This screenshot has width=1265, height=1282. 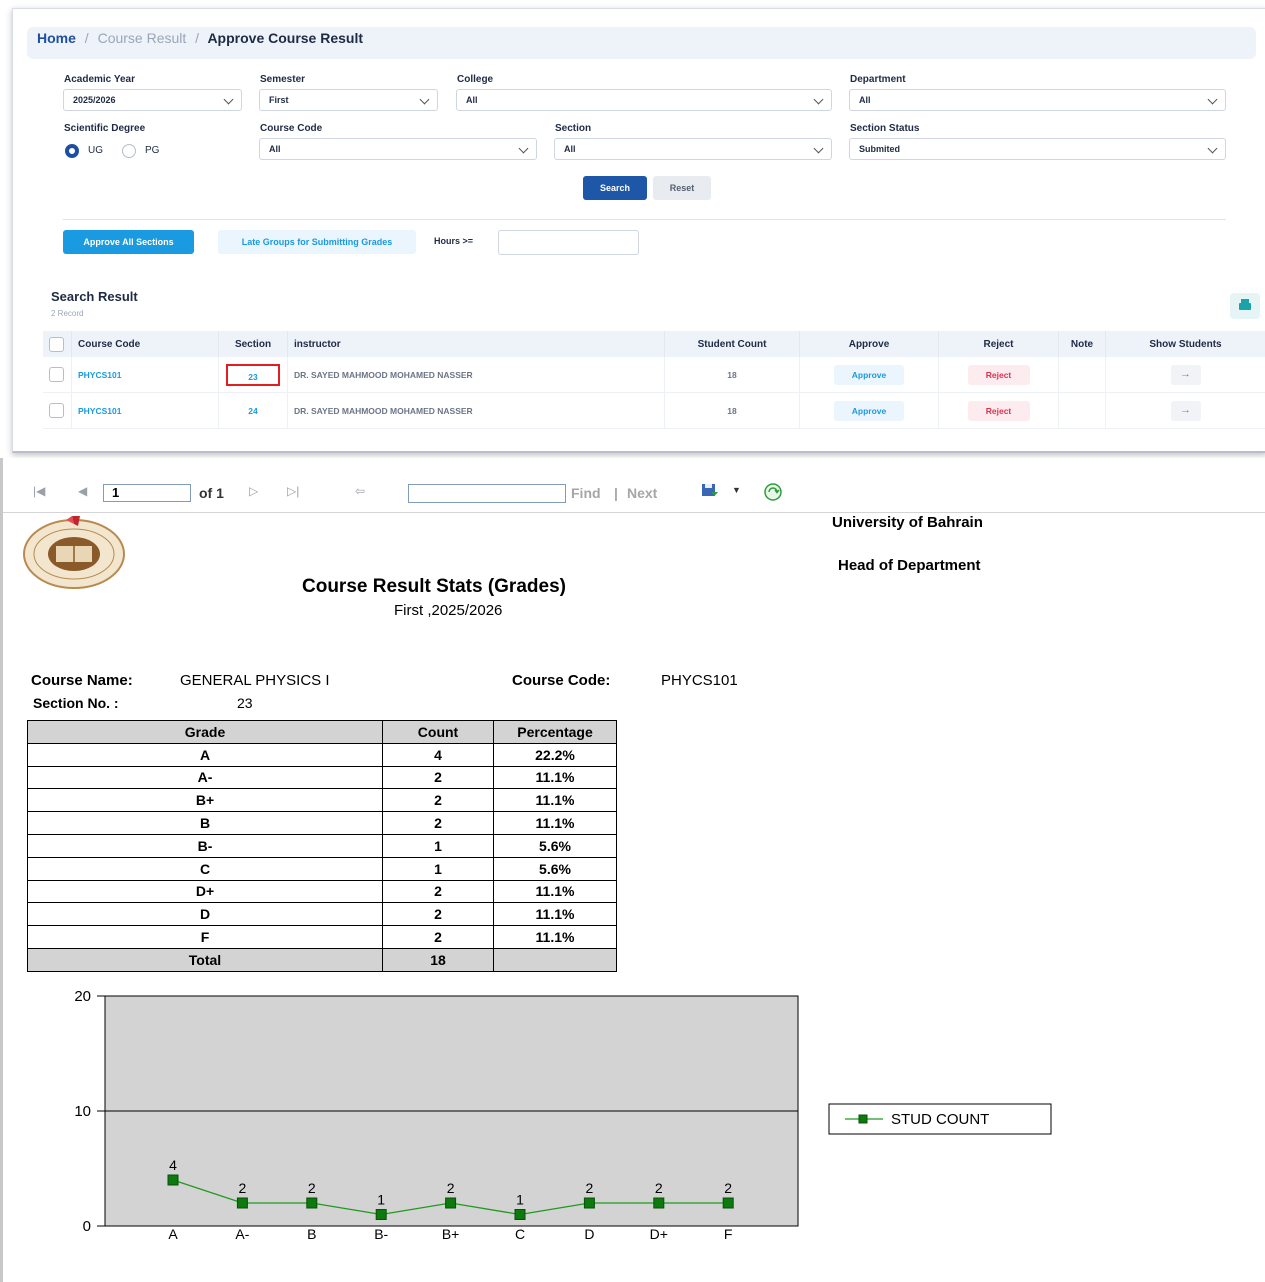 What do you see at coordinates (476, 344) in the screenshot?
I see `col-instructor: instructor` at bounding box center [476, 344].